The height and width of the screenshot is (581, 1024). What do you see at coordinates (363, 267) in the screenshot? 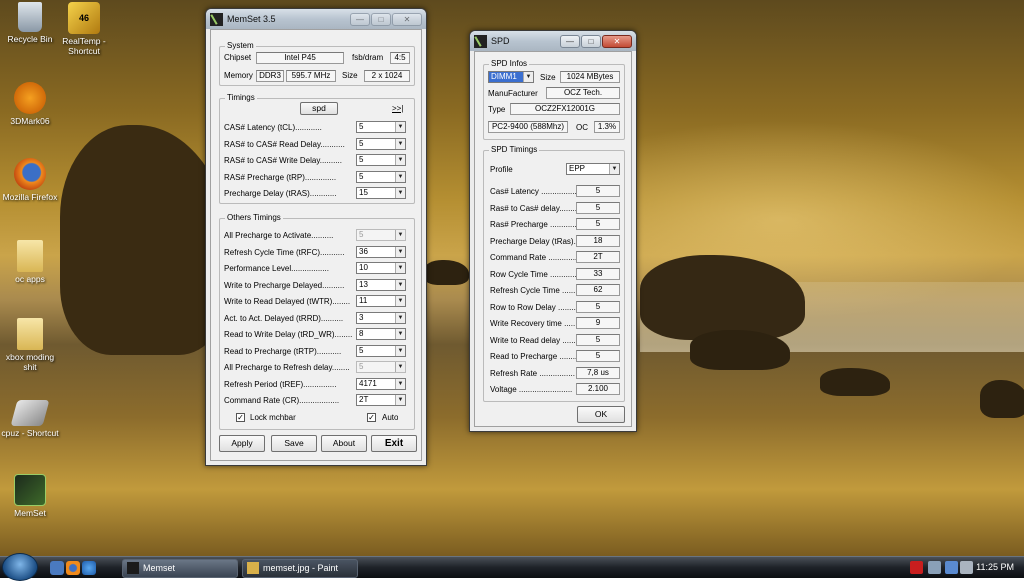
I see `timing-value: 10` at bounding box center [363, 267].